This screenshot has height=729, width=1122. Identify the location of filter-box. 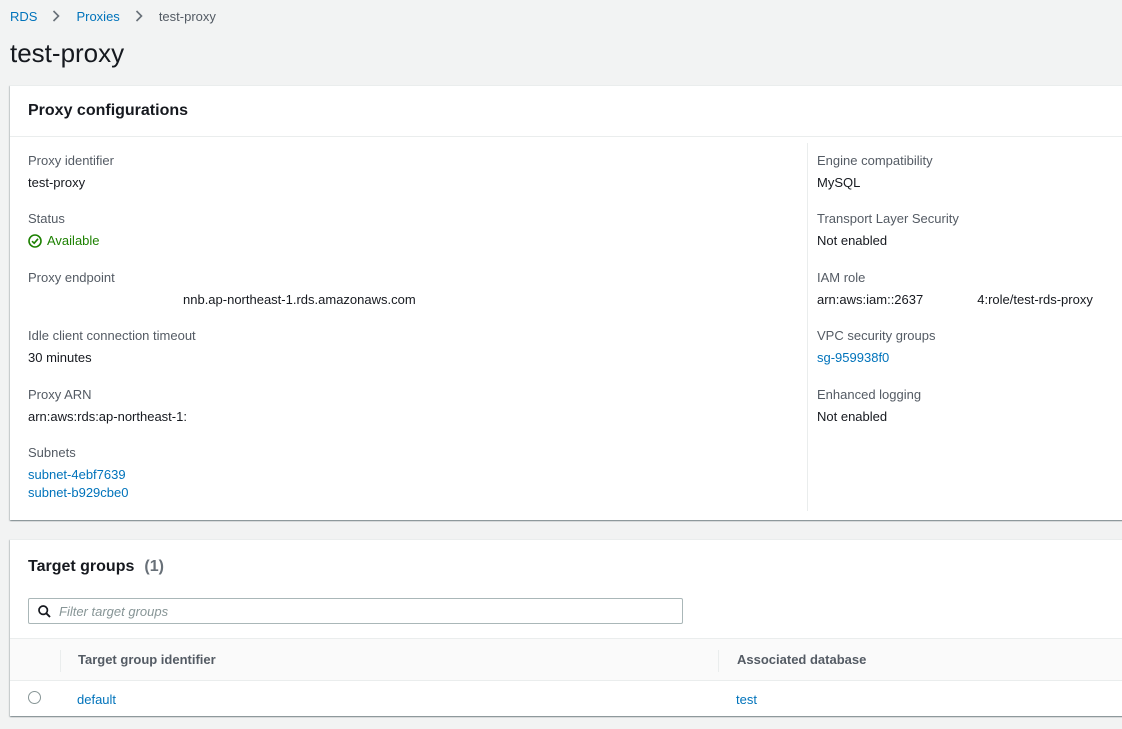
(355, 611).